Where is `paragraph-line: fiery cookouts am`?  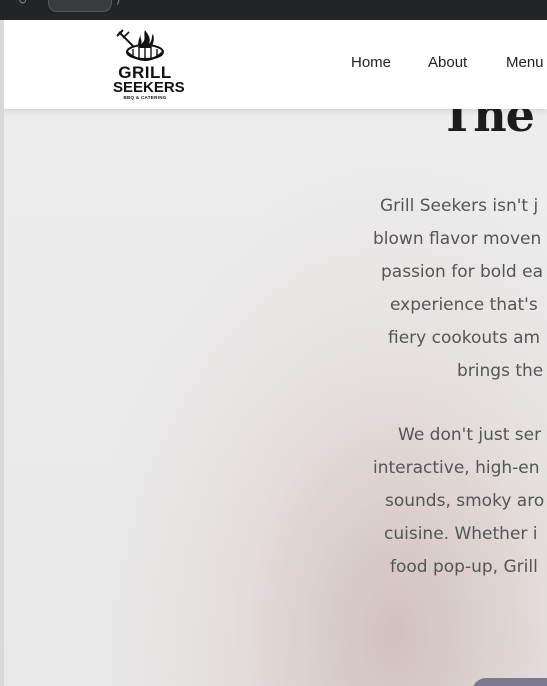 paragraph-line: fiery cookouts am is located at coordinates (464, 338).